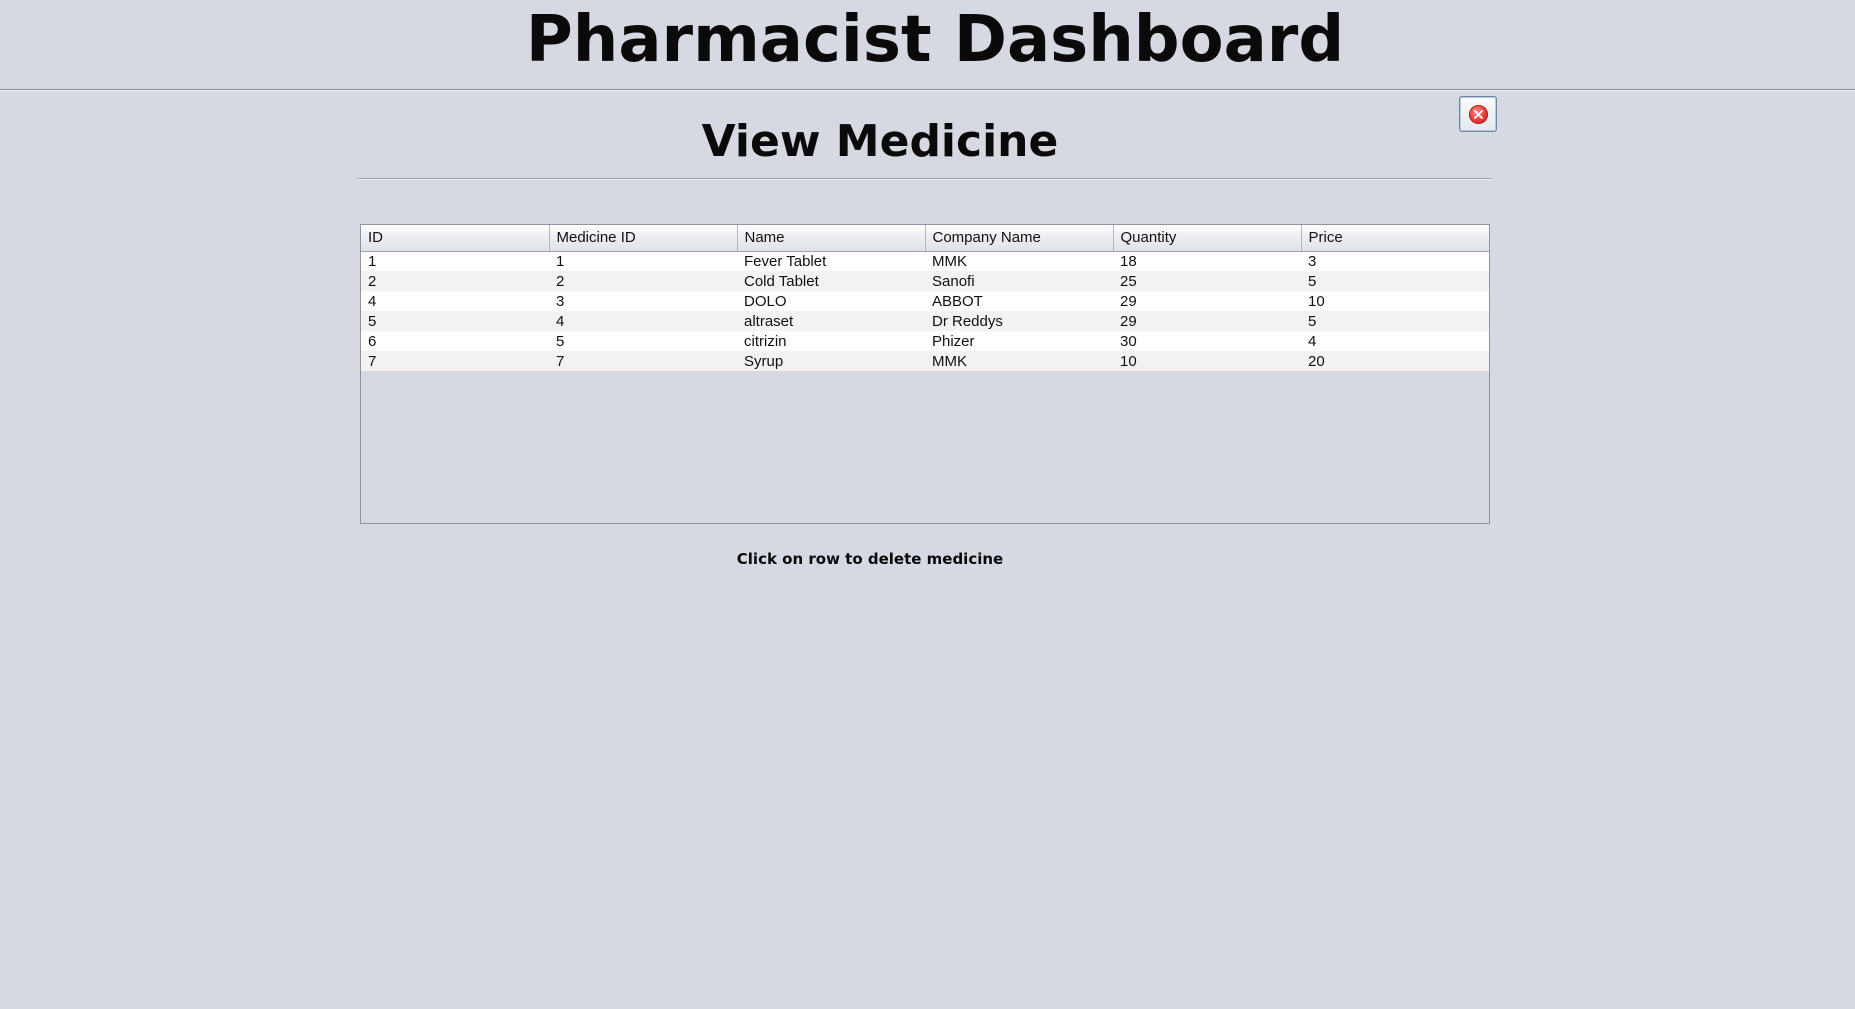 This screenshot has width=1855, height=1009. What do you see at coordinates (1395, 361) in the screenshot?
I see `cell-price: 20` at bounding box center [1395, 361].